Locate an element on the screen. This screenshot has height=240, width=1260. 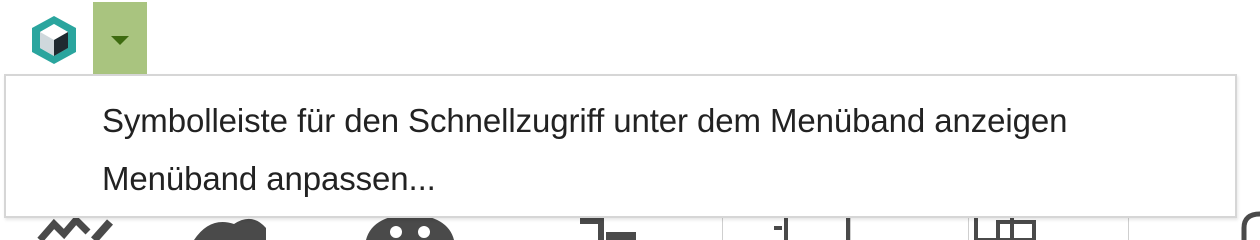
caret-down-icon is located at coordinates (120, 40).